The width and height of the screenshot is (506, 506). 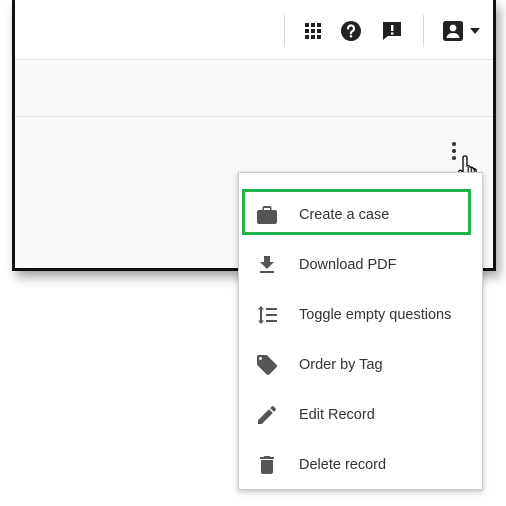 I want to click on trash-icon, so click(x=267, y=465).